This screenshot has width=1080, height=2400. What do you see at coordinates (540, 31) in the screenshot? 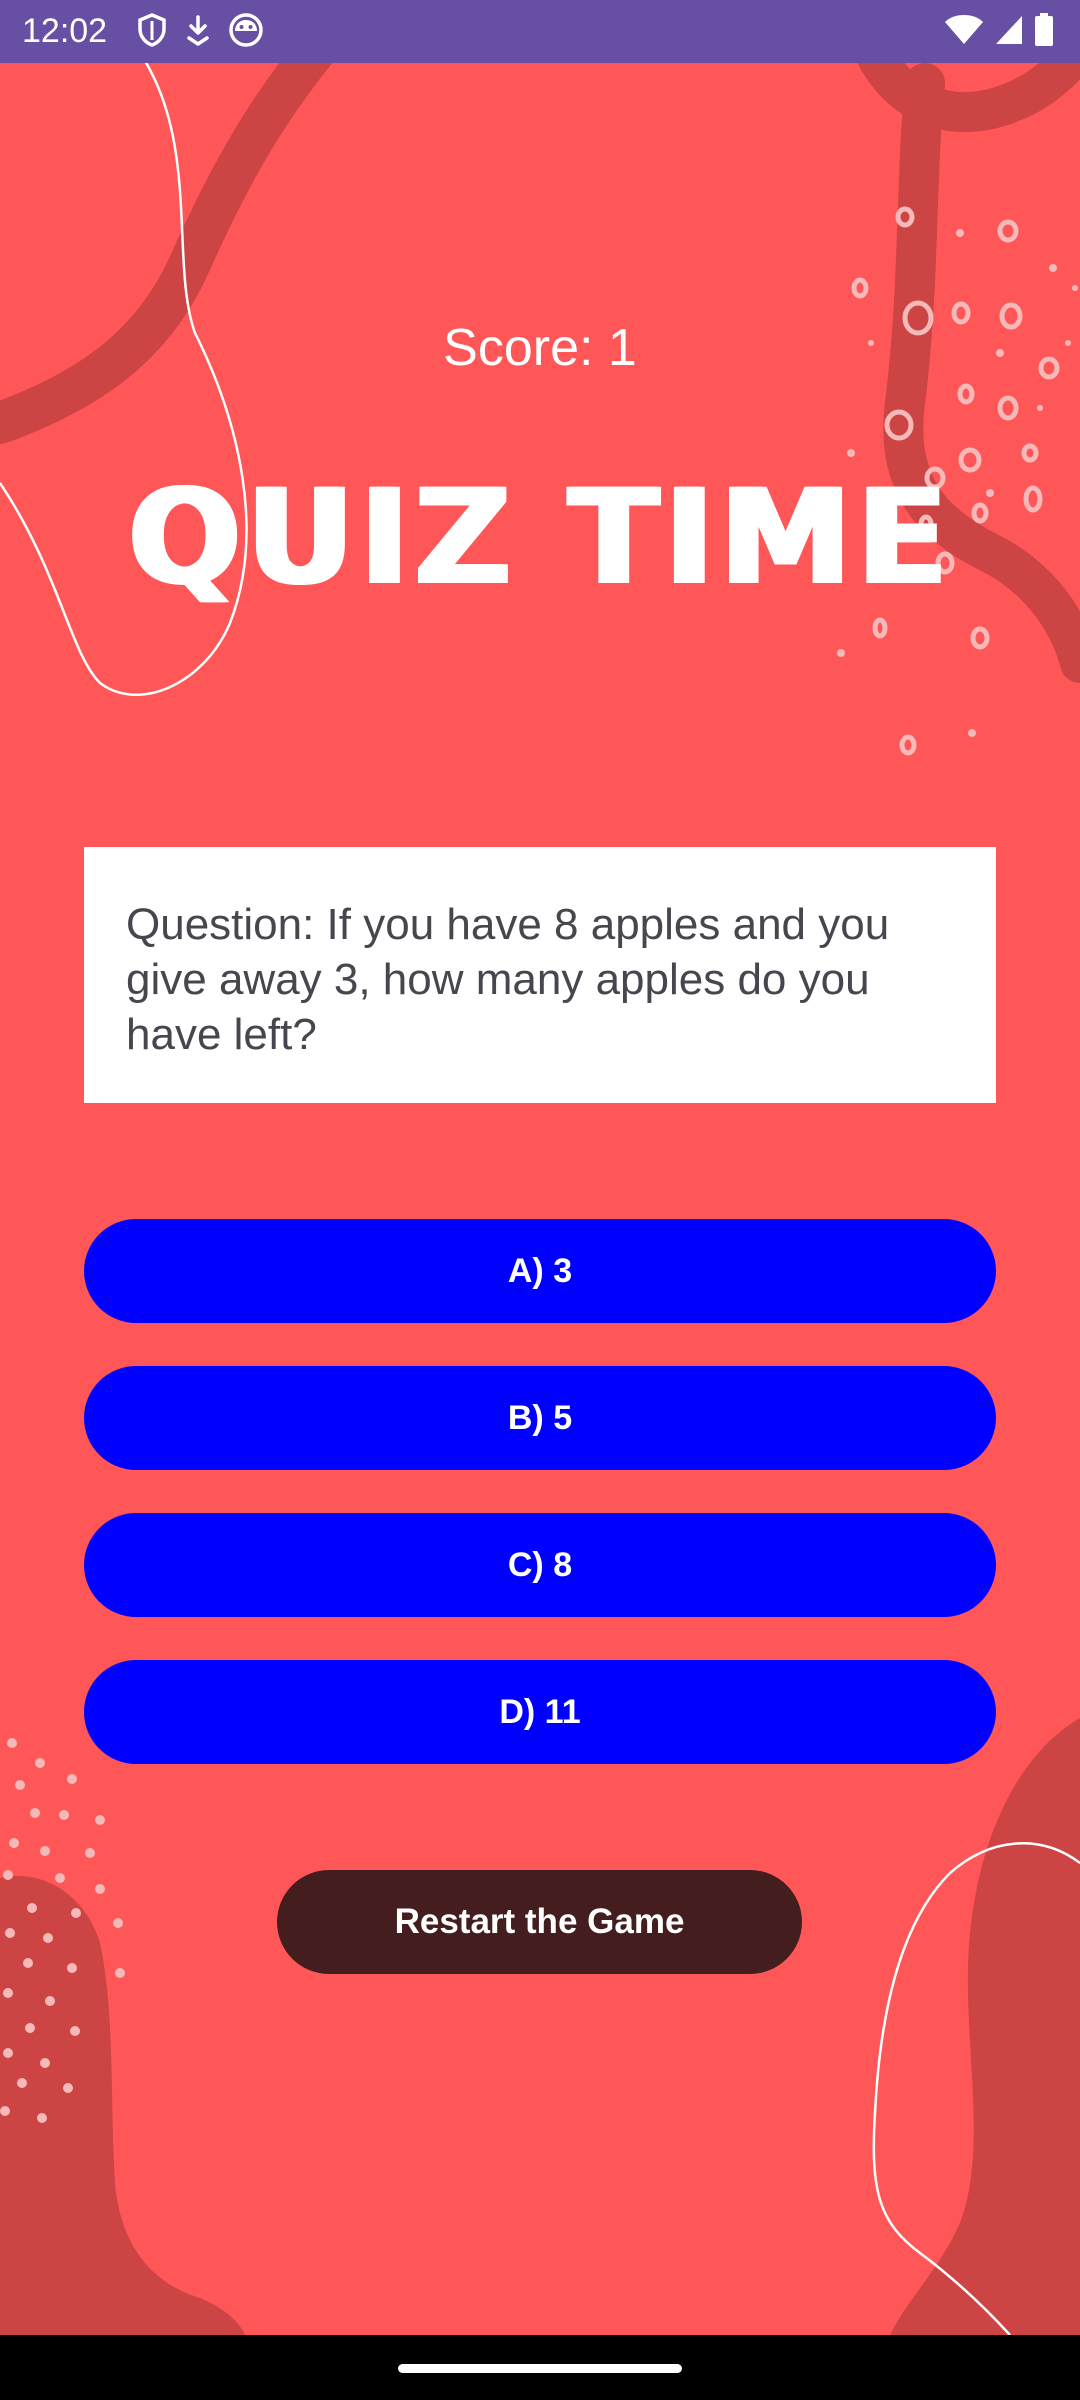
I see `status-bar: 12:02` at bounding box center [540, 31].